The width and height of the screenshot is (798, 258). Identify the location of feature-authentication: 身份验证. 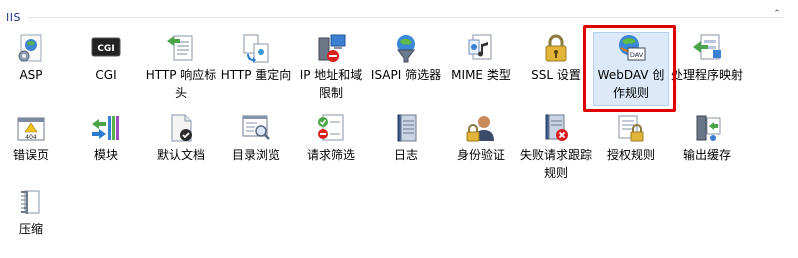
(481, 148).